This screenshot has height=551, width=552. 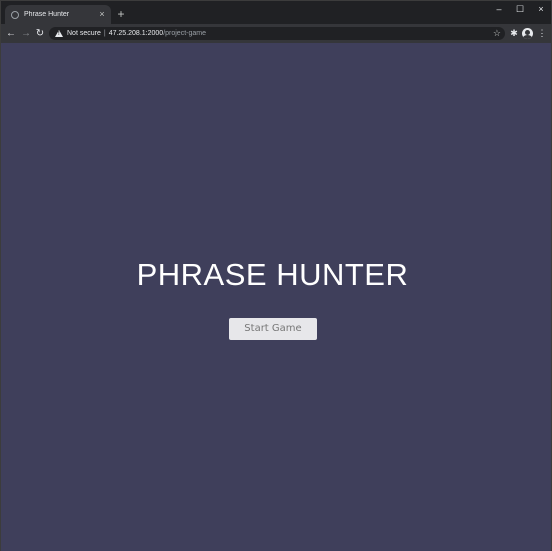 I want to click on maximize-button: ☐, so click(x=520, y=9).